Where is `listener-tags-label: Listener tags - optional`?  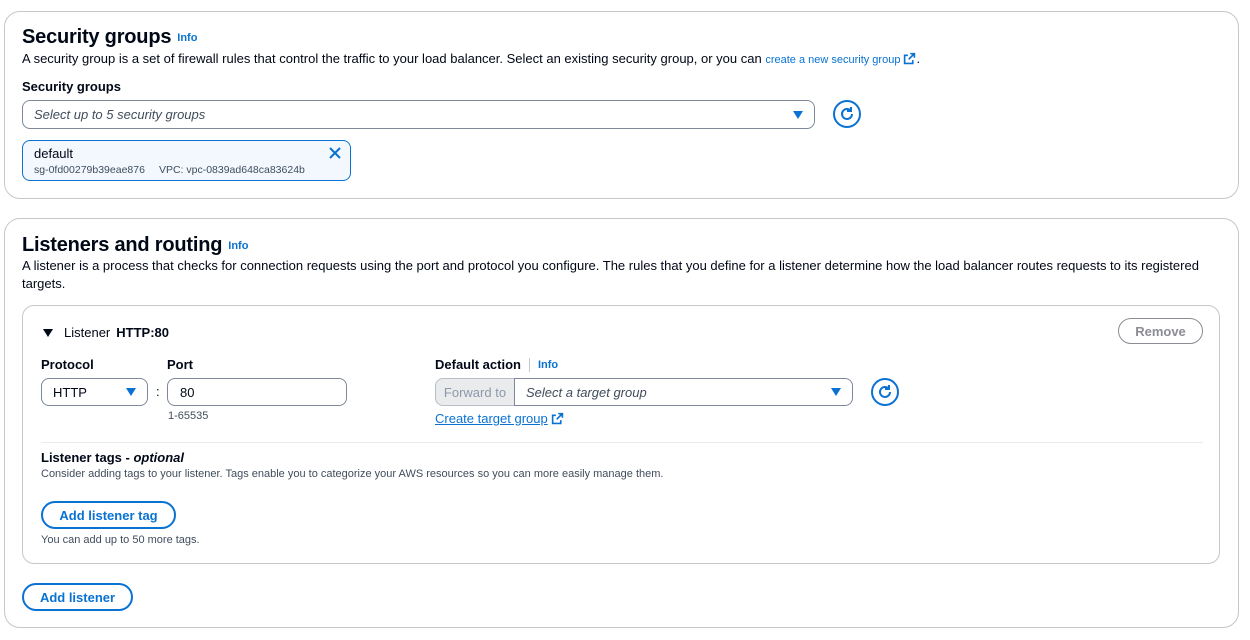 listener-tags-label: Listener tags - optional is located at coordinates (112, 457).